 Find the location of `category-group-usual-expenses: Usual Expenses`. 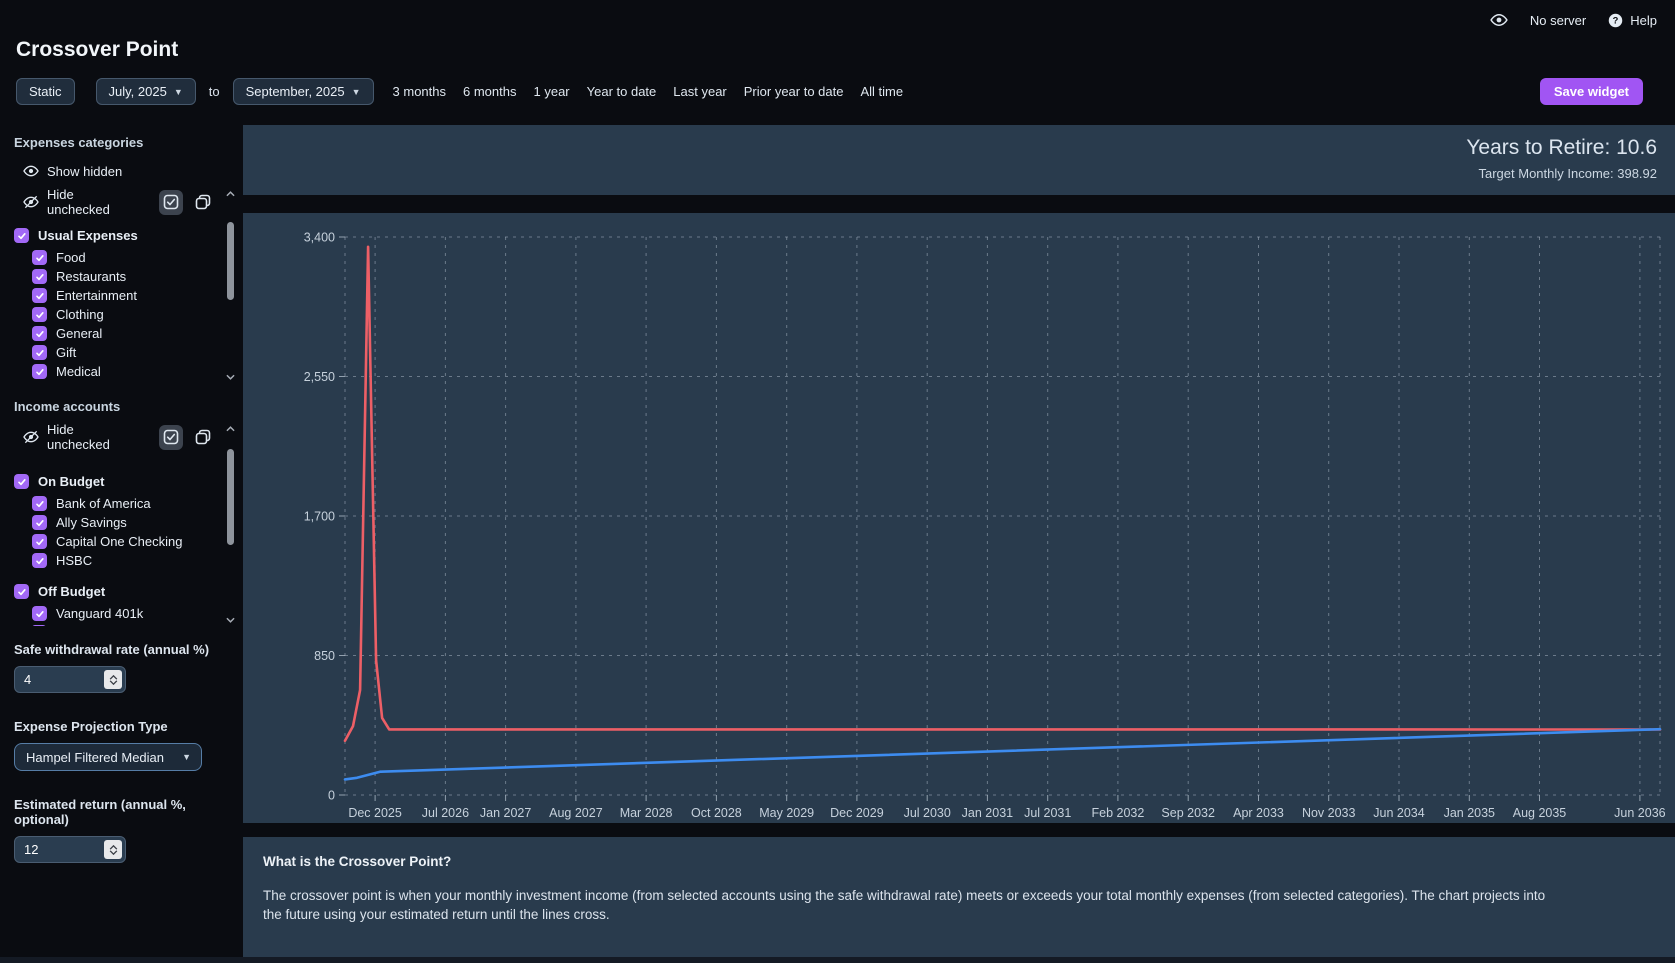

category-group-usual-expenses: Usual Expenses is located at coordinates (114, 235).